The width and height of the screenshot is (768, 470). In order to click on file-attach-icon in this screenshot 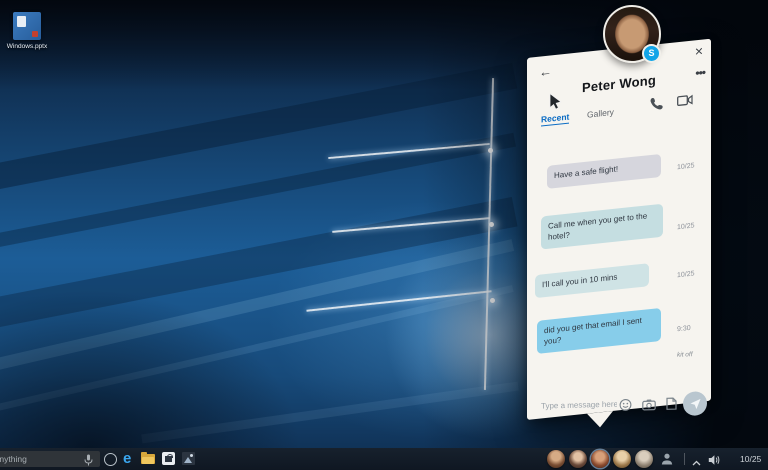, I will do `click(671, 406)`.